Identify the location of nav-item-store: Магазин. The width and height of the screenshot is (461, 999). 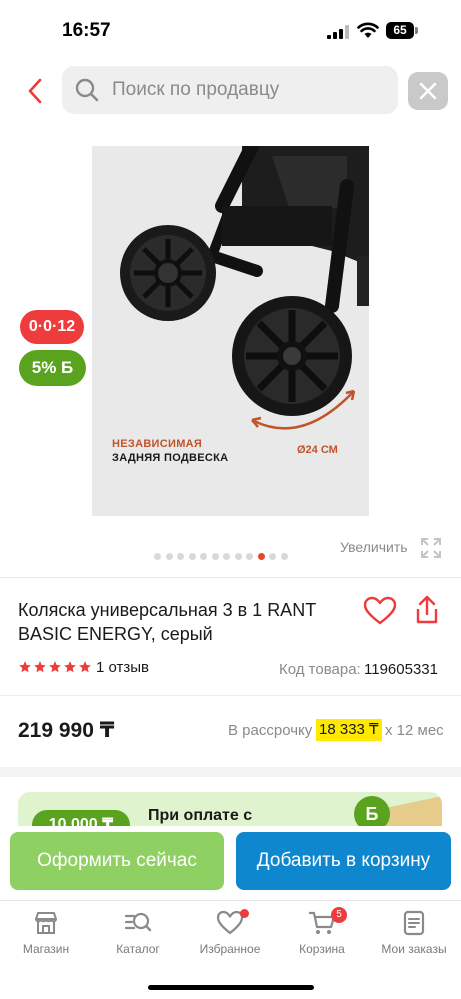
(46, 937).